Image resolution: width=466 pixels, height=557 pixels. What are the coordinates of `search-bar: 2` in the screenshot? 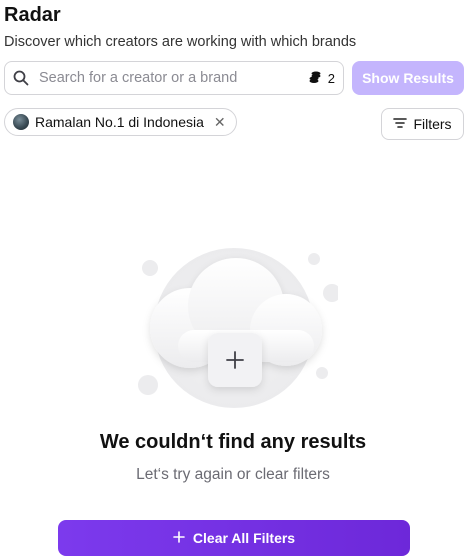 It's located at (174, 78).